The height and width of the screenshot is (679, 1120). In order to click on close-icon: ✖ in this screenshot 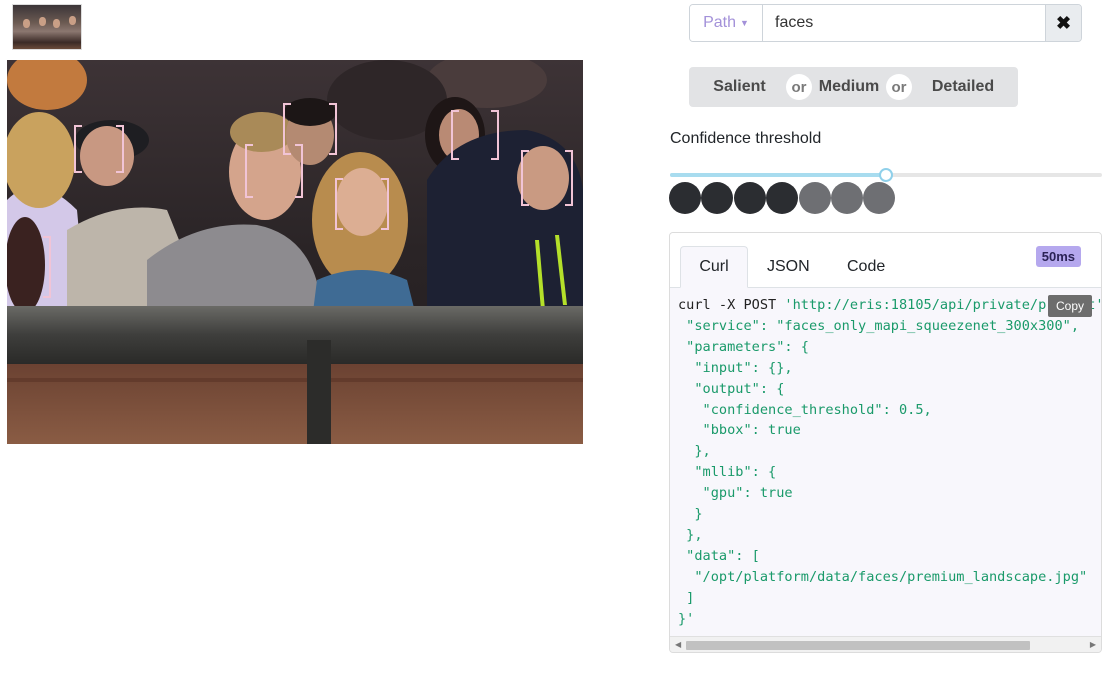, I will do `click(1063, 22)`.